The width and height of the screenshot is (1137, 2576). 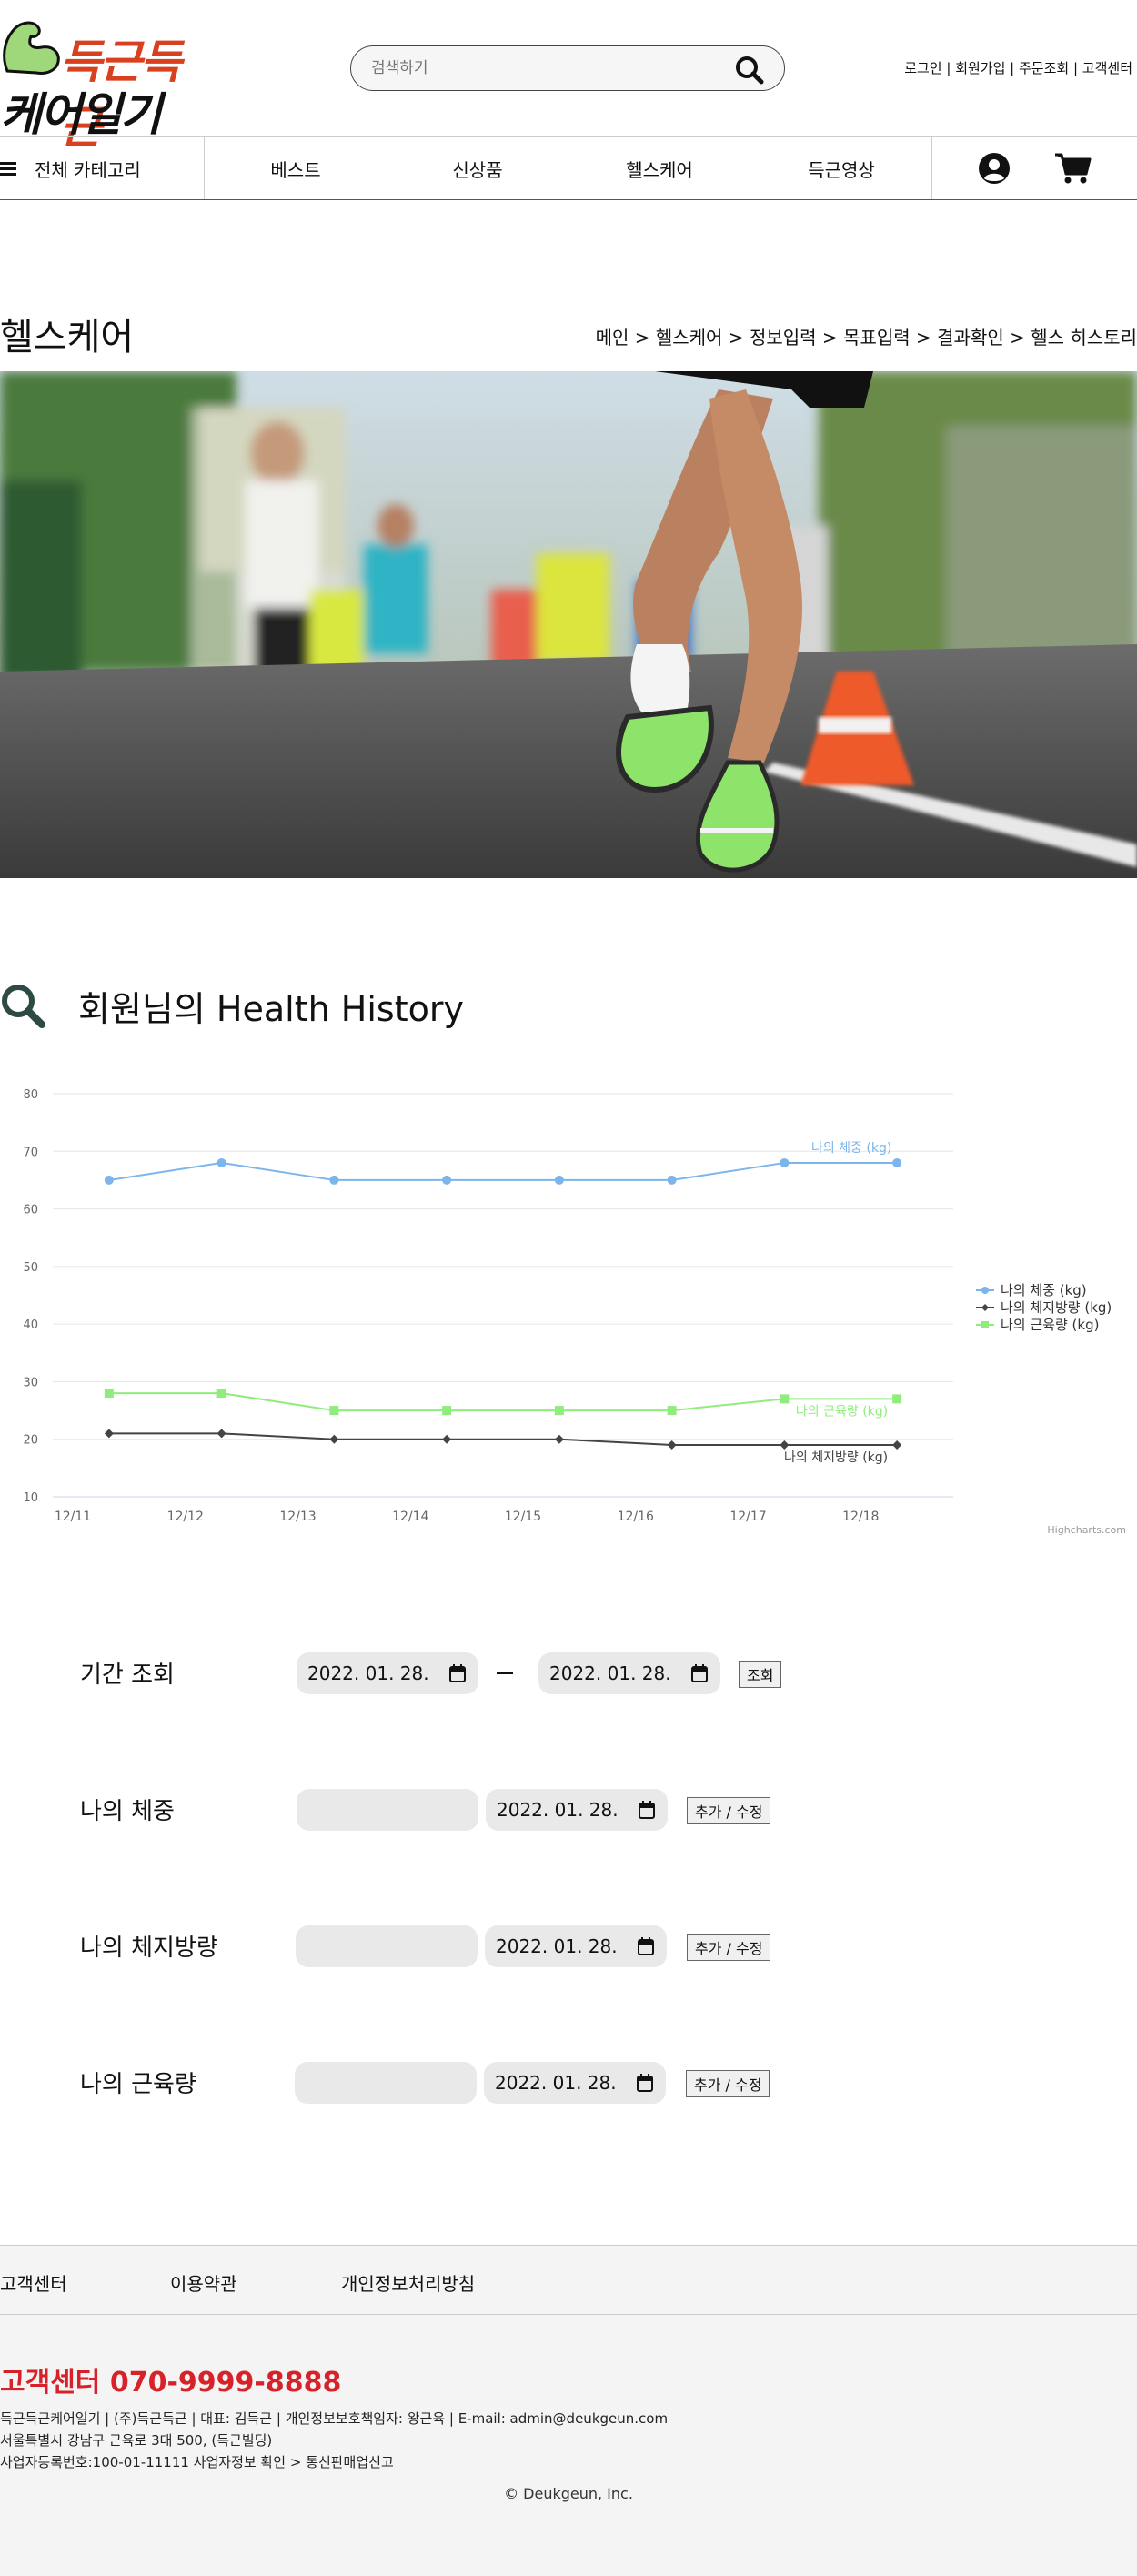 I want to click on hamburger-icon, so click(x=8, y=169).